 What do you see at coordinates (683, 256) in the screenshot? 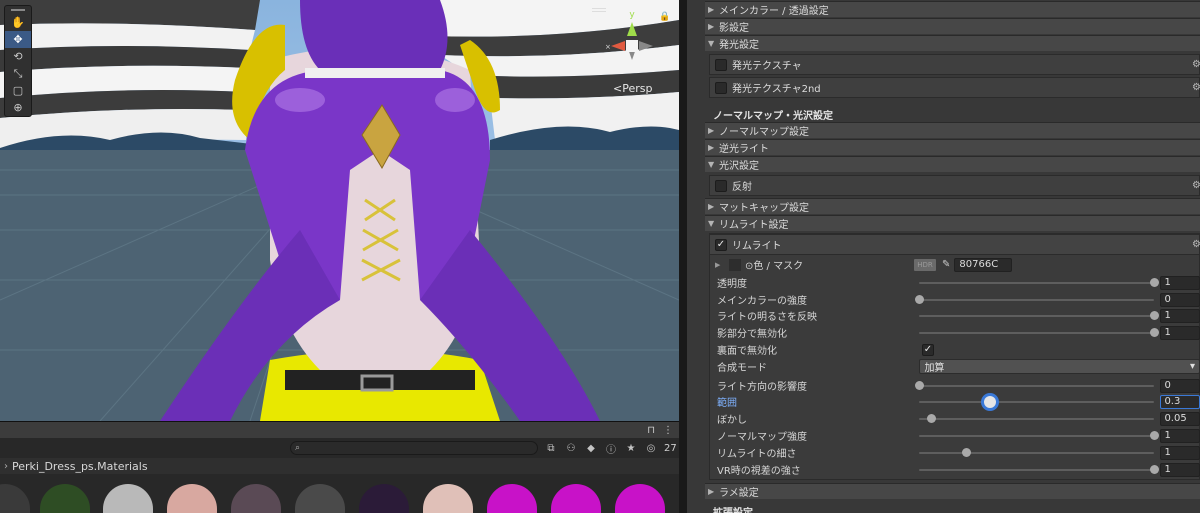
I see `panel-splitter` at bounding box center [683, 256].